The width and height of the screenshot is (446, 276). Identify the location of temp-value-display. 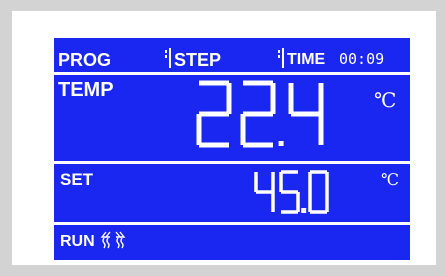
(260, 114).